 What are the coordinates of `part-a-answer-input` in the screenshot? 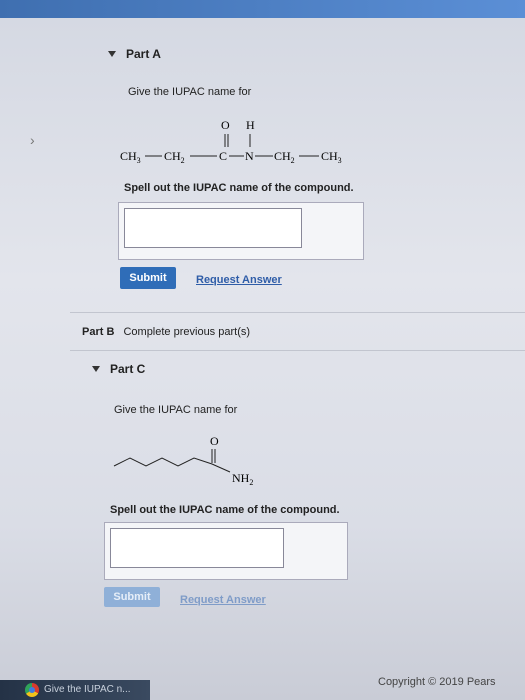 It's located at (213, 228).